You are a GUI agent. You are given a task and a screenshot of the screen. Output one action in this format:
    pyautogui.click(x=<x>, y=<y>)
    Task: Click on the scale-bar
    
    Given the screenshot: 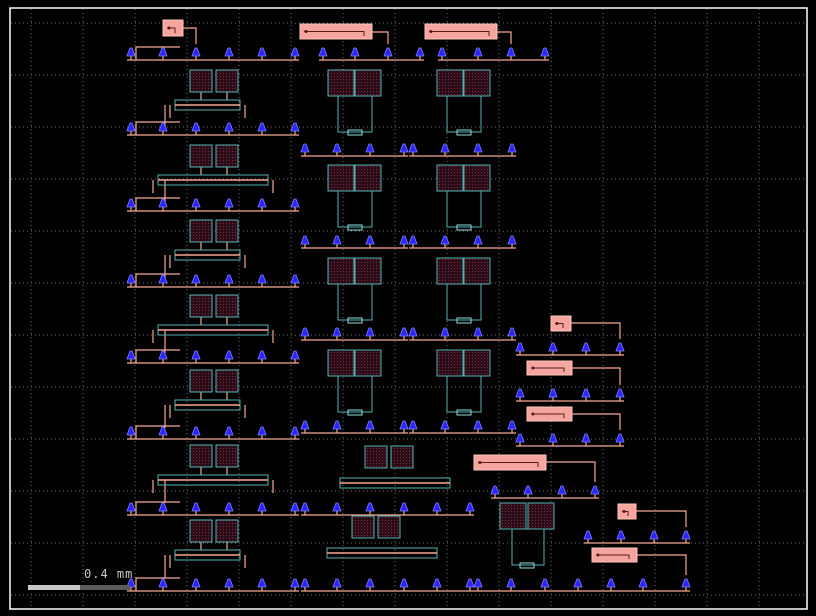 What is the action you would take?
    pyautogui.click(x=79, y=587)
    